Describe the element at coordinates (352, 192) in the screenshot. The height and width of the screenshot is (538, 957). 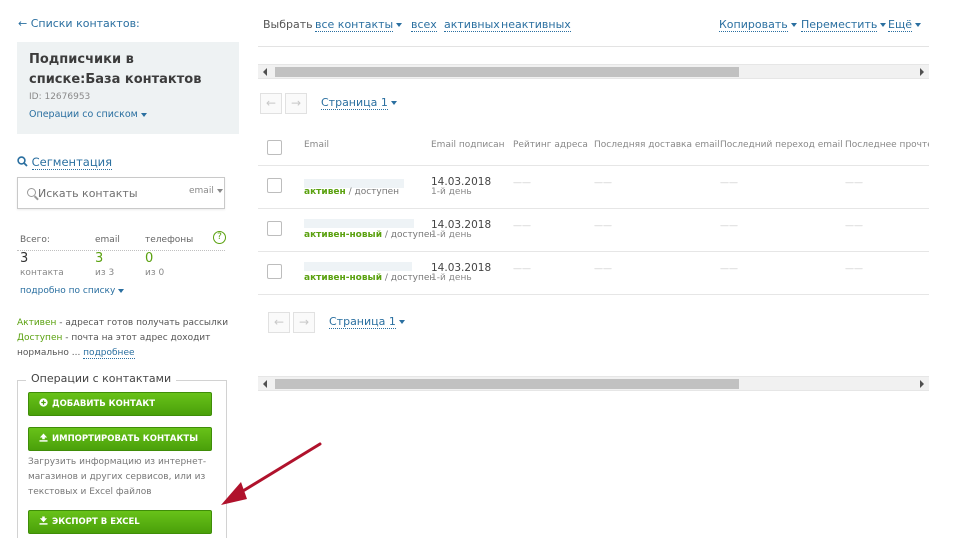
I see `row-status: активен / доступен` at that location.